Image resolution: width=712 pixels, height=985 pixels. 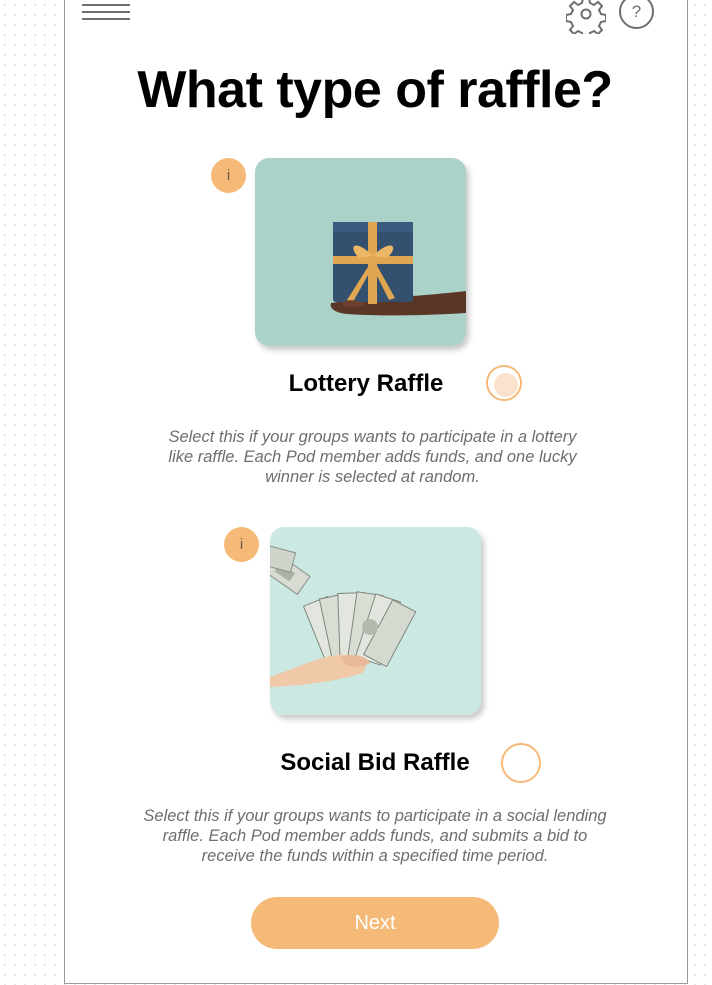 I want to click on menu-icon, so click(x=106, y=14).